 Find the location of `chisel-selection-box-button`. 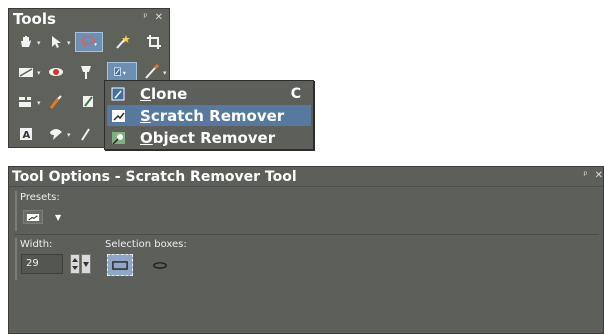

chisel-selection-box-button is located at coordinates (120, 265).